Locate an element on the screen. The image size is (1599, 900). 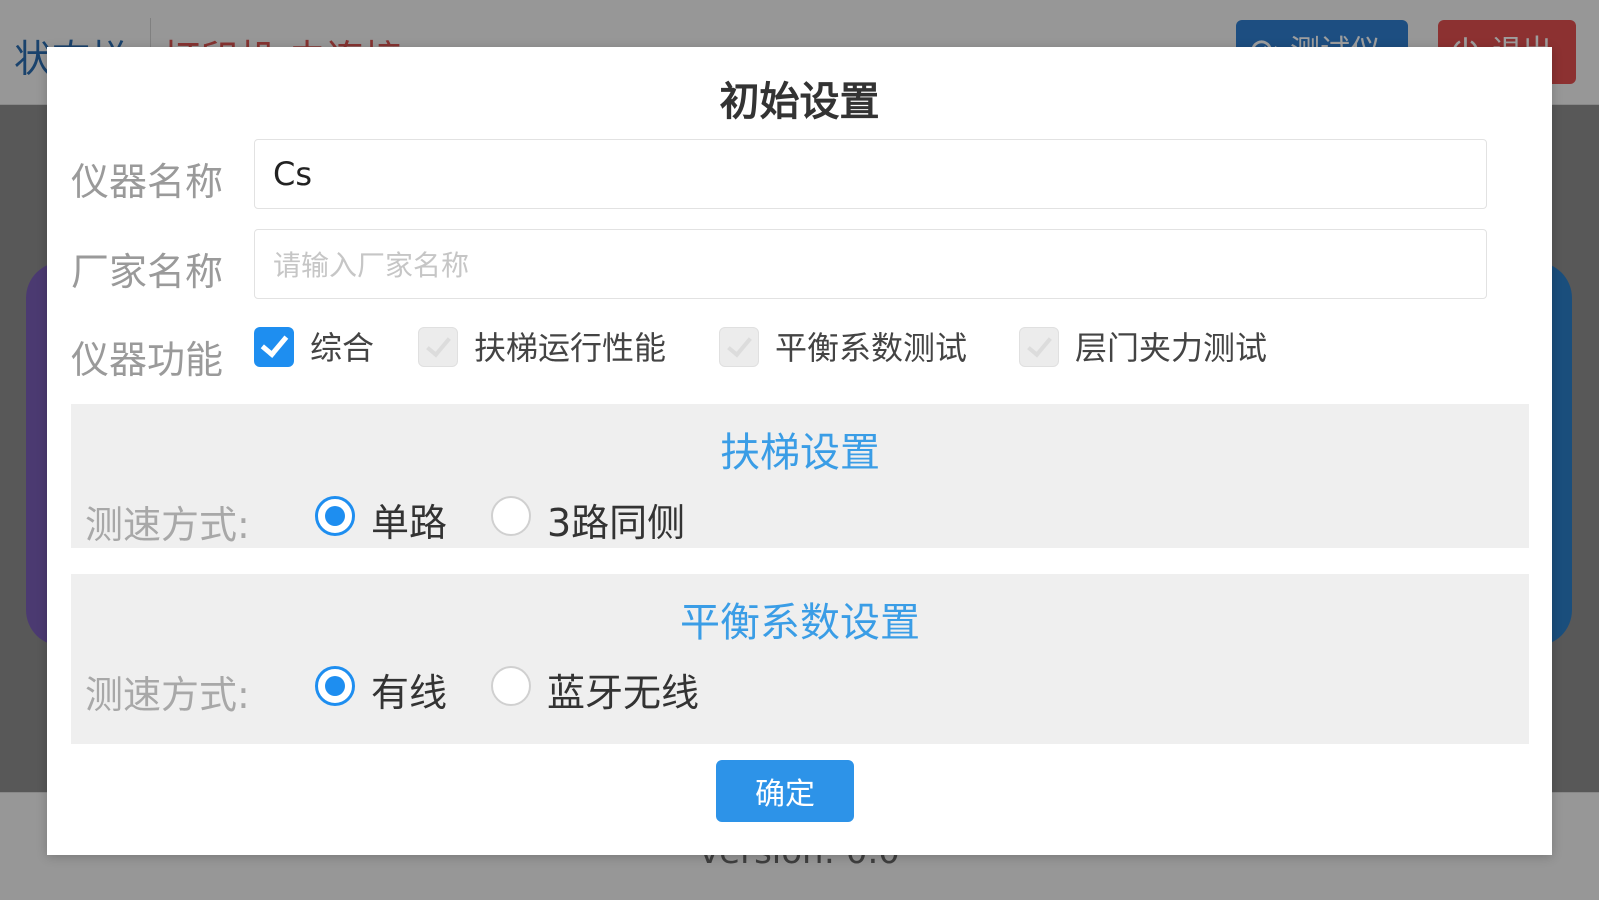
escalator-settings-title: 扶梯设置 is located at coordinates (800, 453).